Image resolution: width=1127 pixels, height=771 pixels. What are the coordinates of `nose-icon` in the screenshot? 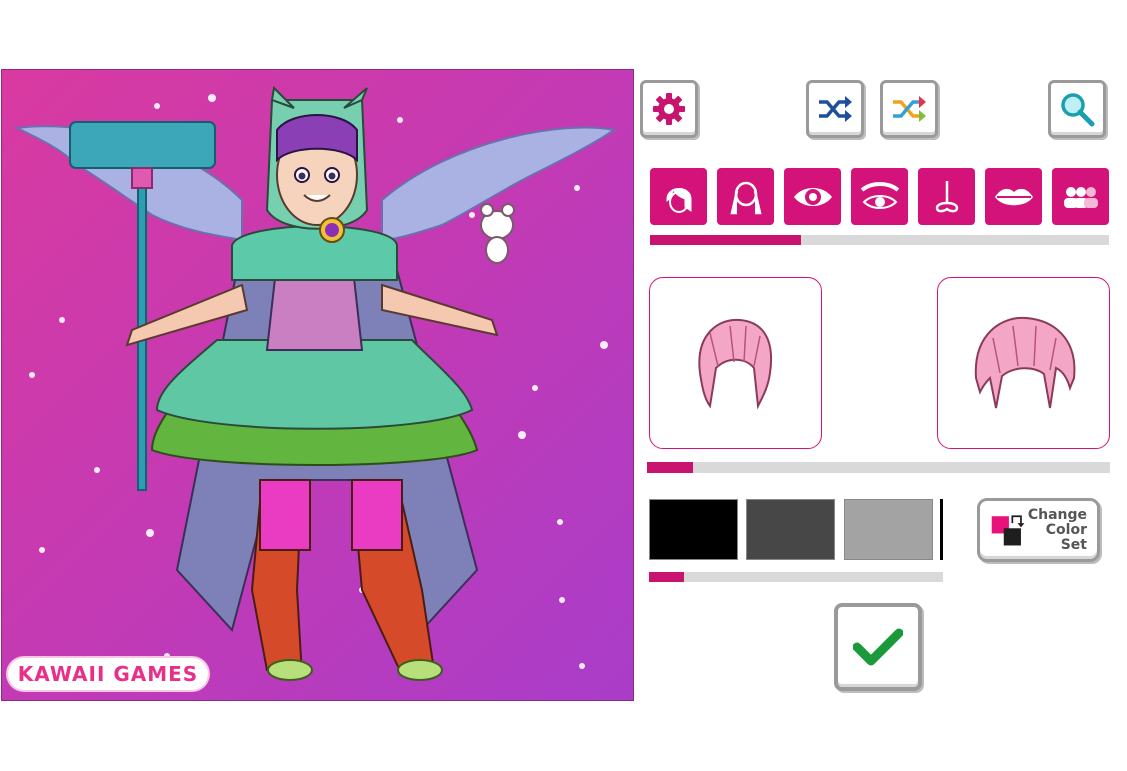 It's located at (946, 196).